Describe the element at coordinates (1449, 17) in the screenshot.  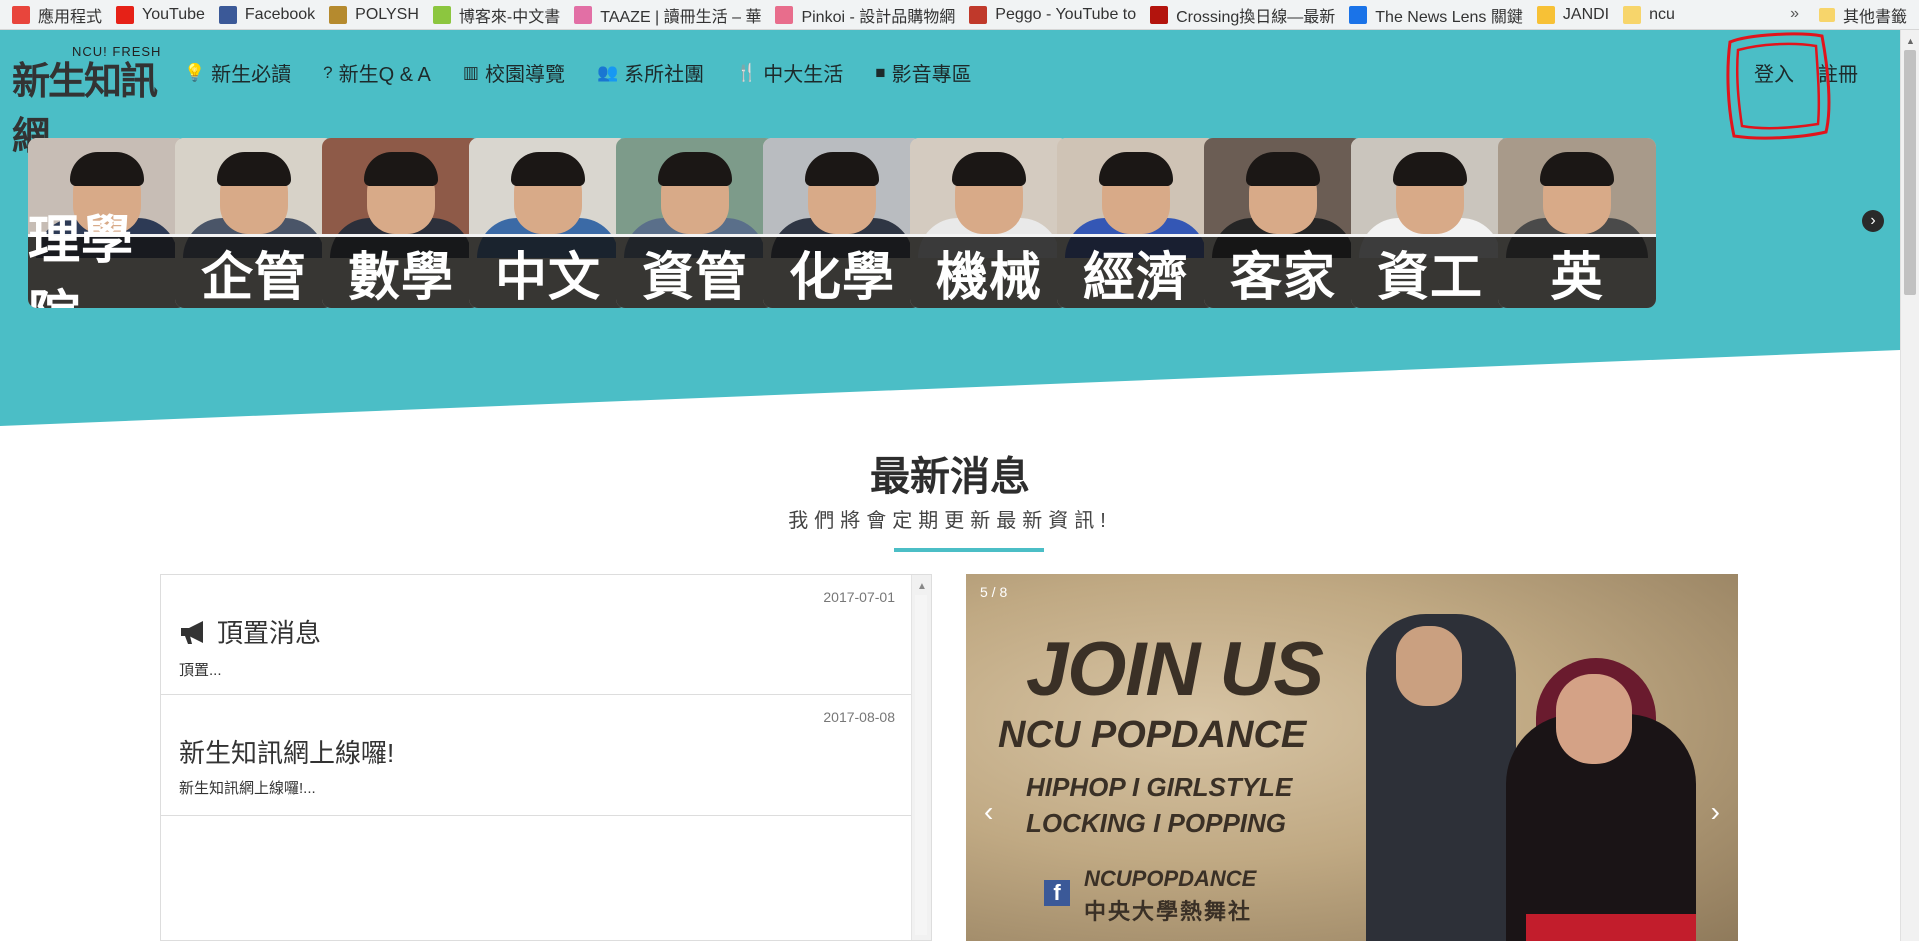
I see `bookmark-label: The News Lens 關鍵` at that location.